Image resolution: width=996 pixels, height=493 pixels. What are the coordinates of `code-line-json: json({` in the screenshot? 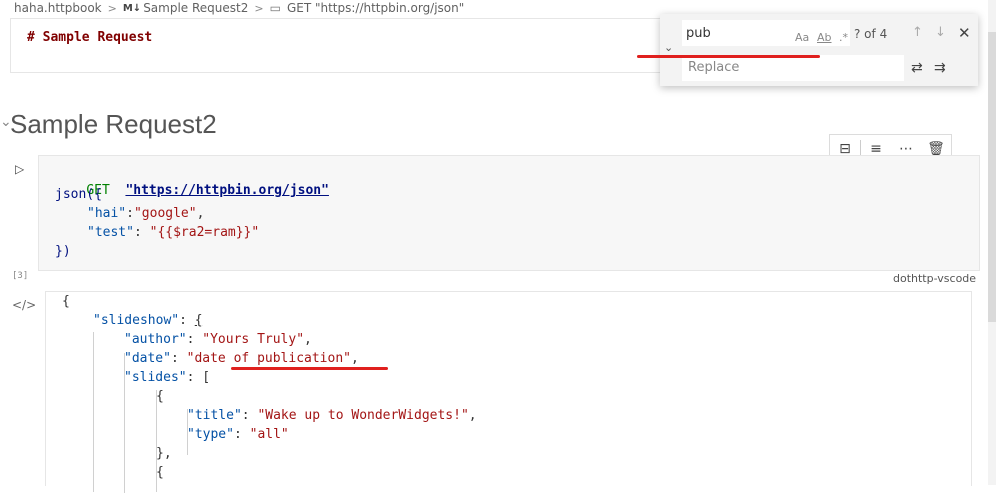 It's located at (78, 194).